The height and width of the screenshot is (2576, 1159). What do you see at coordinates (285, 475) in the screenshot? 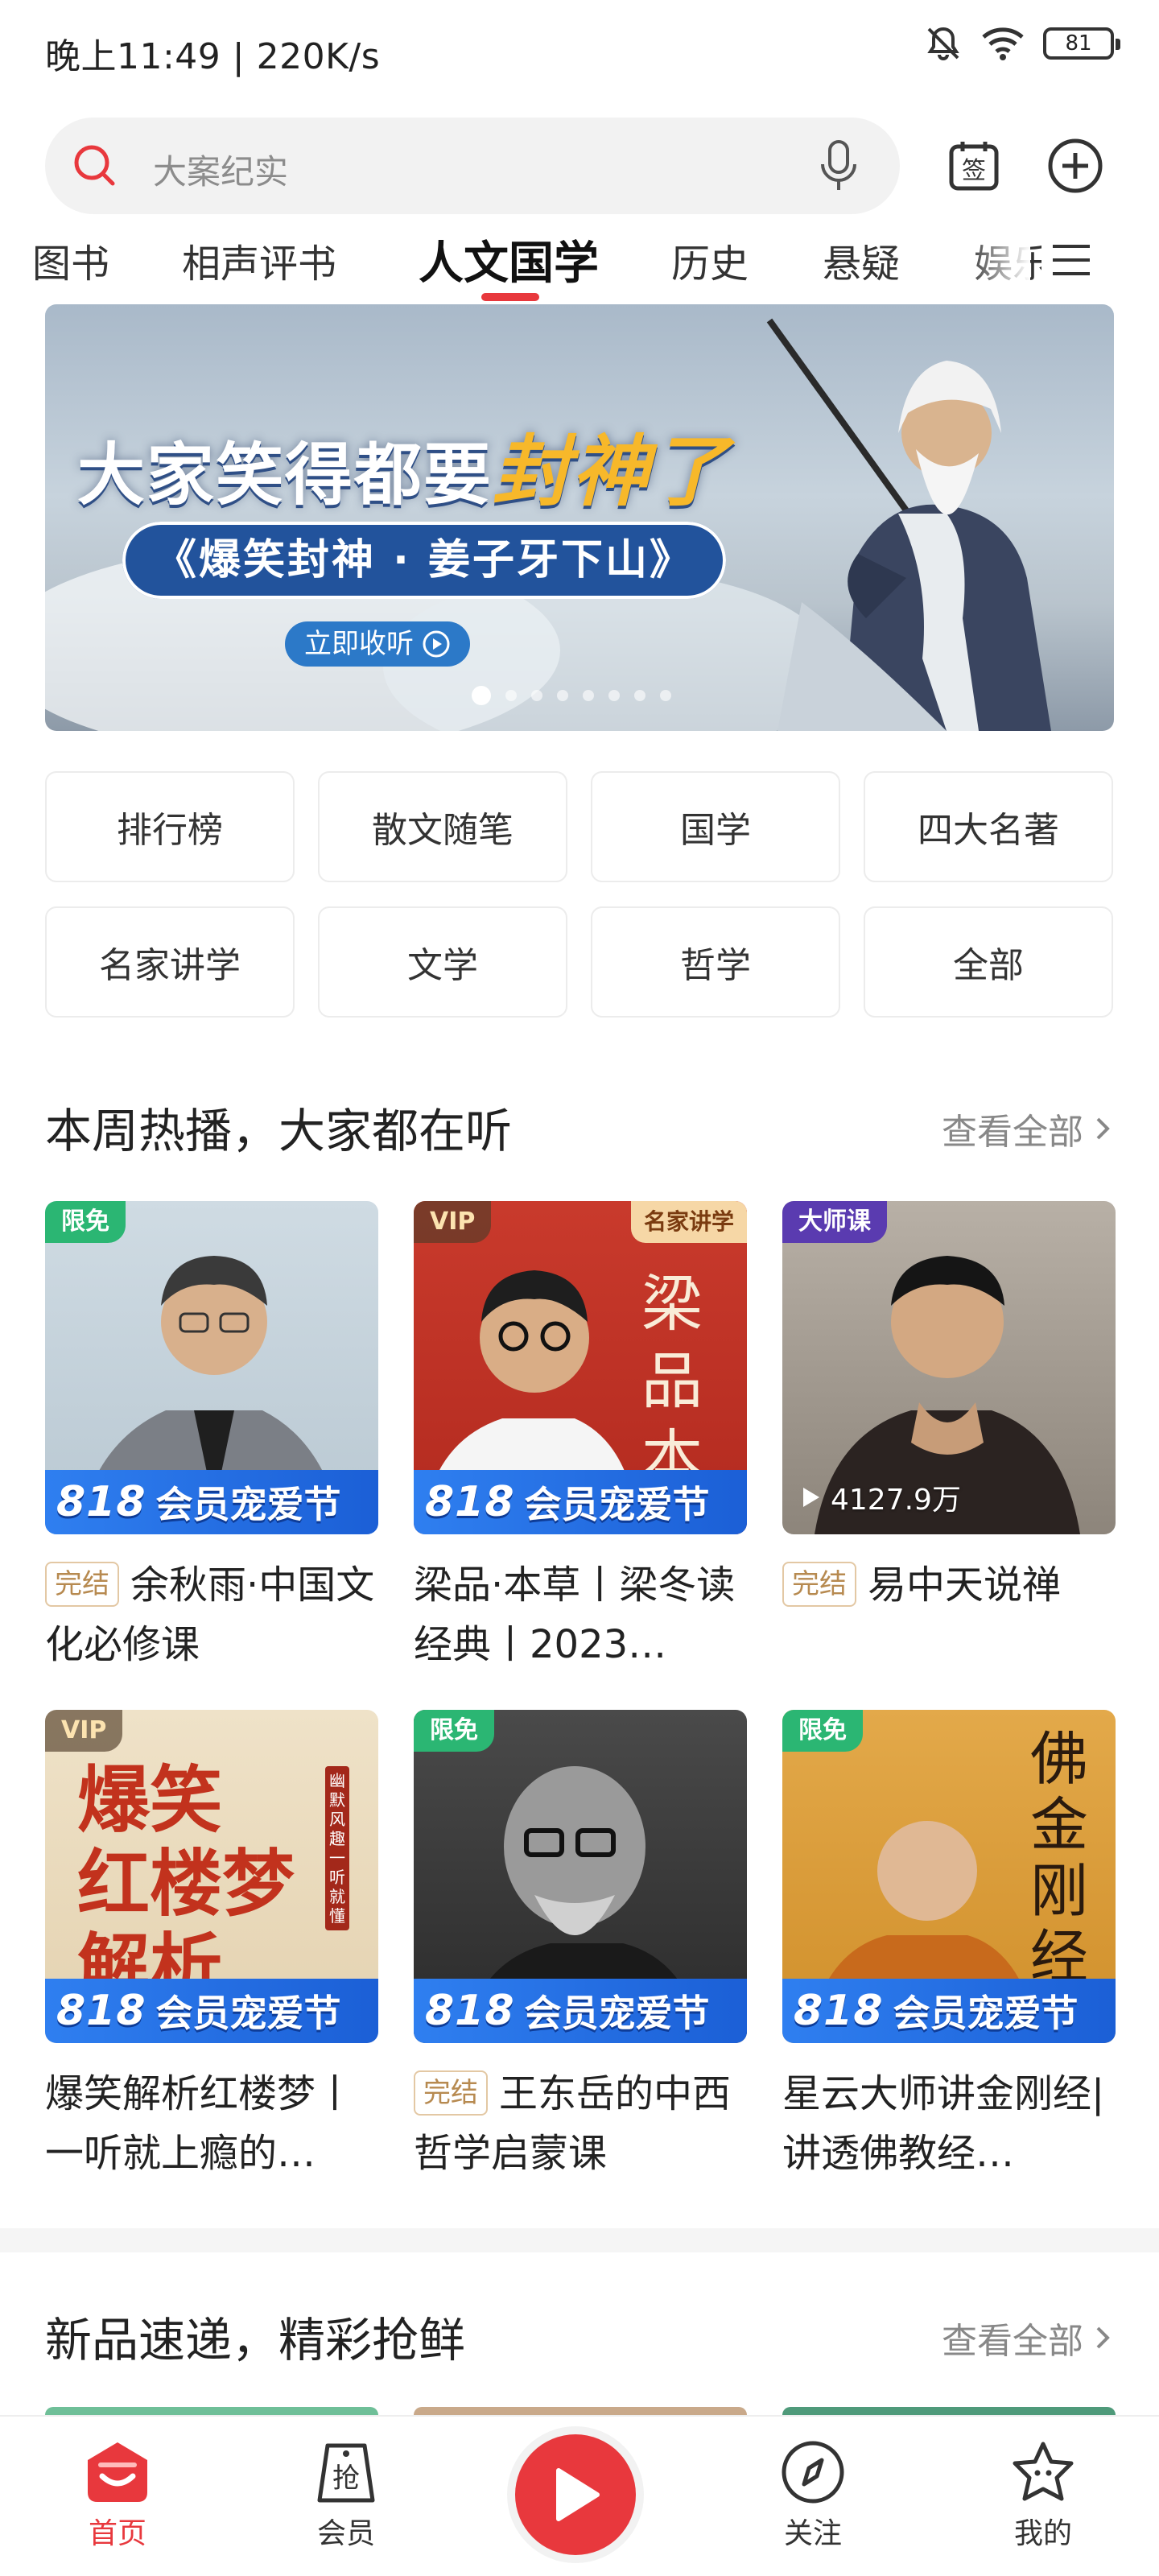
I see `banner-title-main: 大家笑得都要` at bounding box center [285, 475].